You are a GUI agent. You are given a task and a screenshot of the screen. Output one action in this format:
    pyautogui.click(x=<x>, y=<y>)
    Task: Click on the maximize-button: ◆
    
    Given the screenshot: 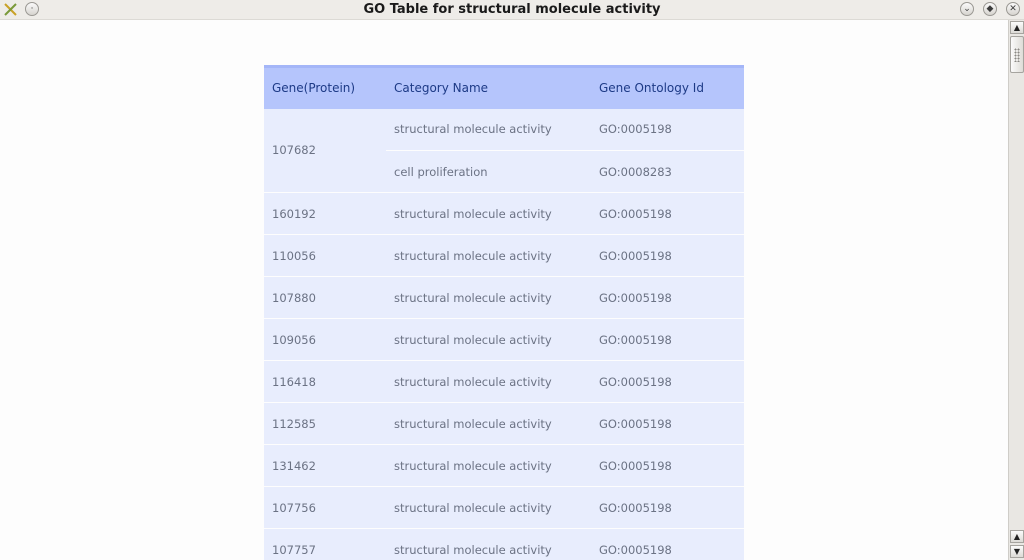 What is the action you would take?
    pyautogui.click(x=990, y=9)
    